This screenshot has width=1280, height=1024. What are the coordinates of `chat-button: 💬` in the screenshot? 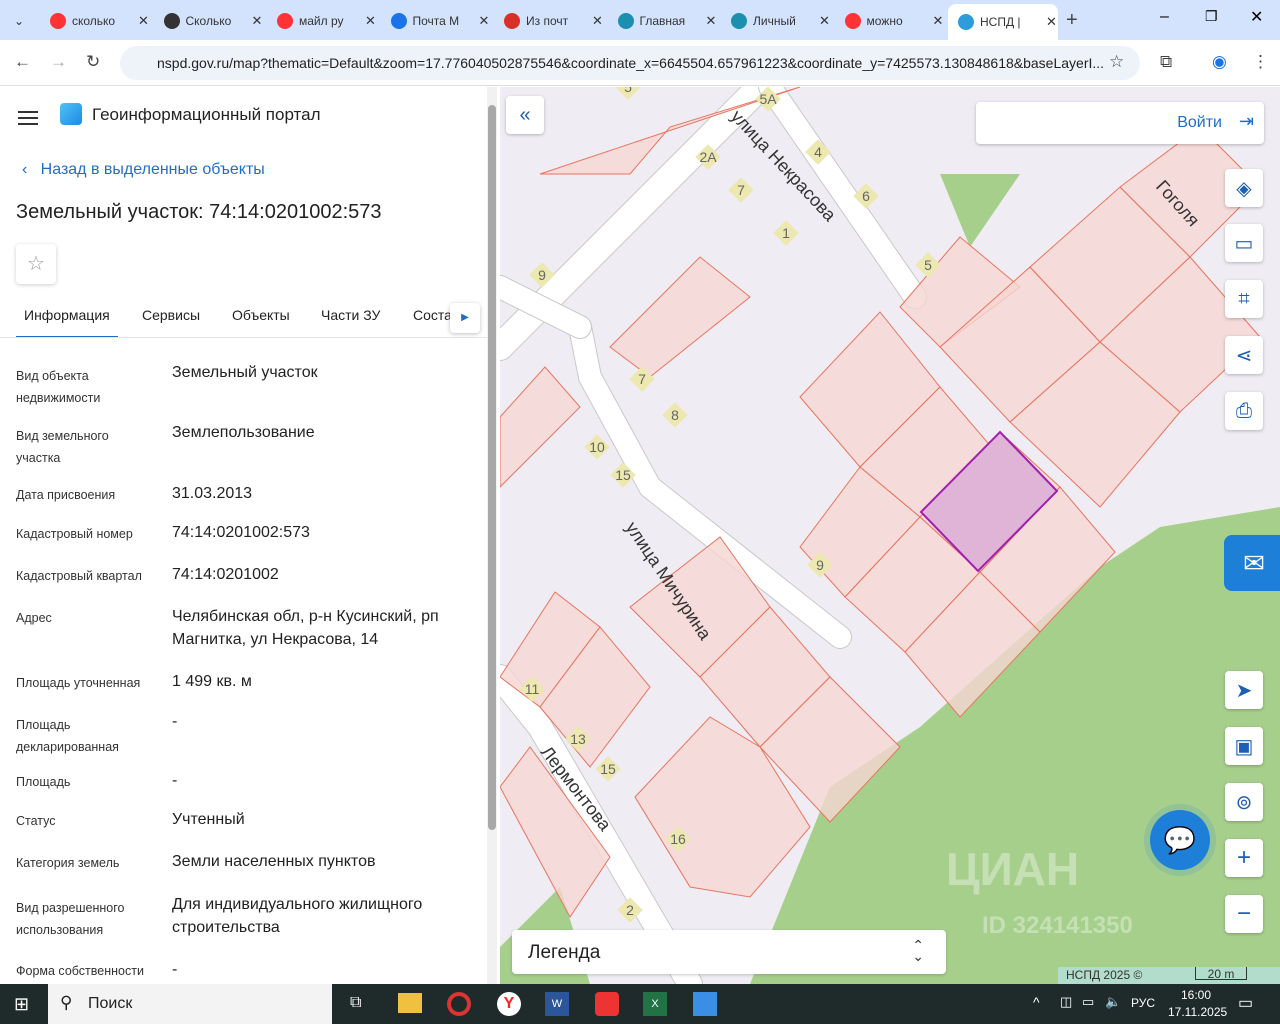 It's located at (1180, 840).